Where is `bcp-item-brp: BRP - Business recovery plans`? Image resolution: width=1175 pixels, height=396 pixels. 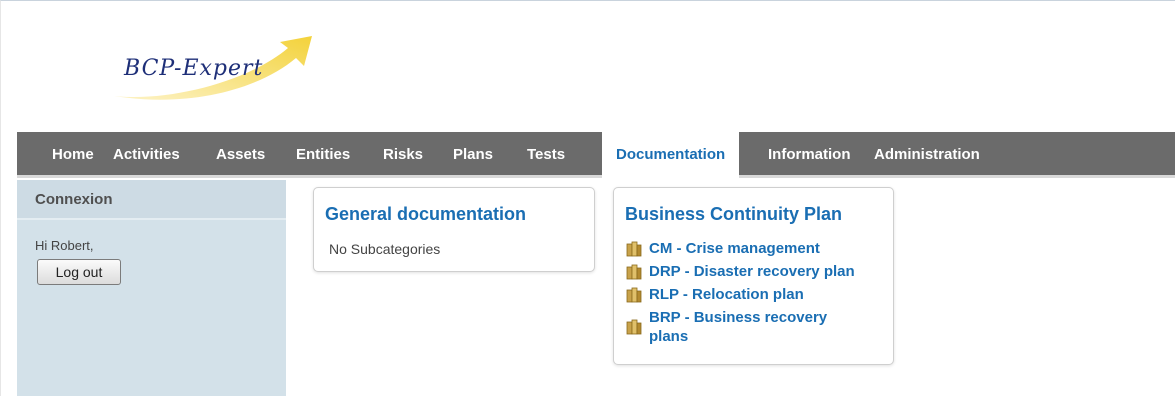 bcp-item-brp: BRP - Business recovery plans is located at coordinates (760, 327).